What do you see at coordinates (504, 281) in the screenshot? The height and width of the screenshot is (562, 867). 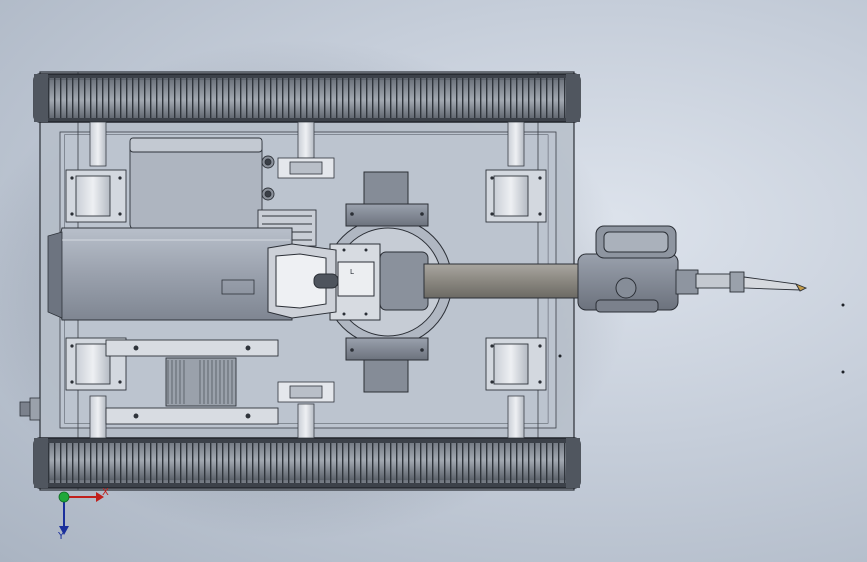 I see `arm-tube` at bounding box center [504, 281].